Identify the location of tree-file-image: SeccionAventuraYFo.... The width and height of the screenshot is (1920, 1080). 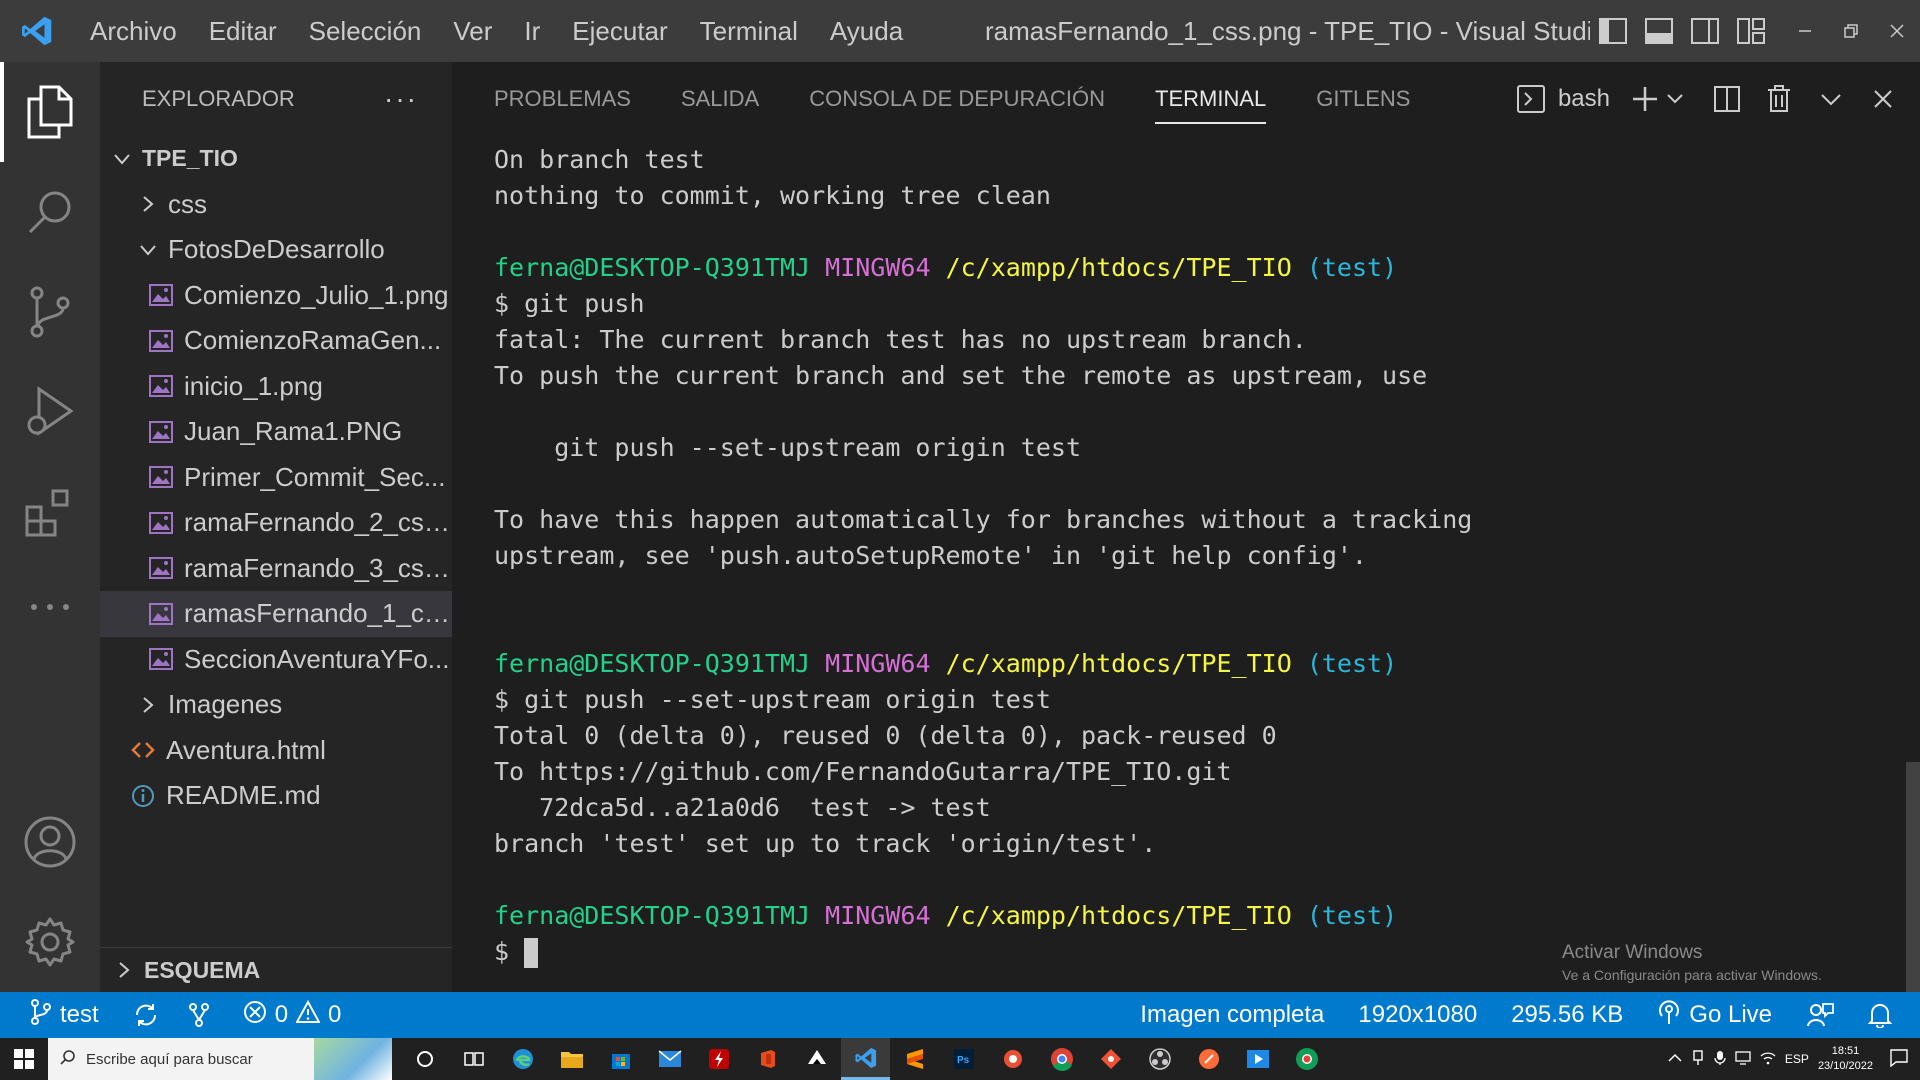
(276, 660).